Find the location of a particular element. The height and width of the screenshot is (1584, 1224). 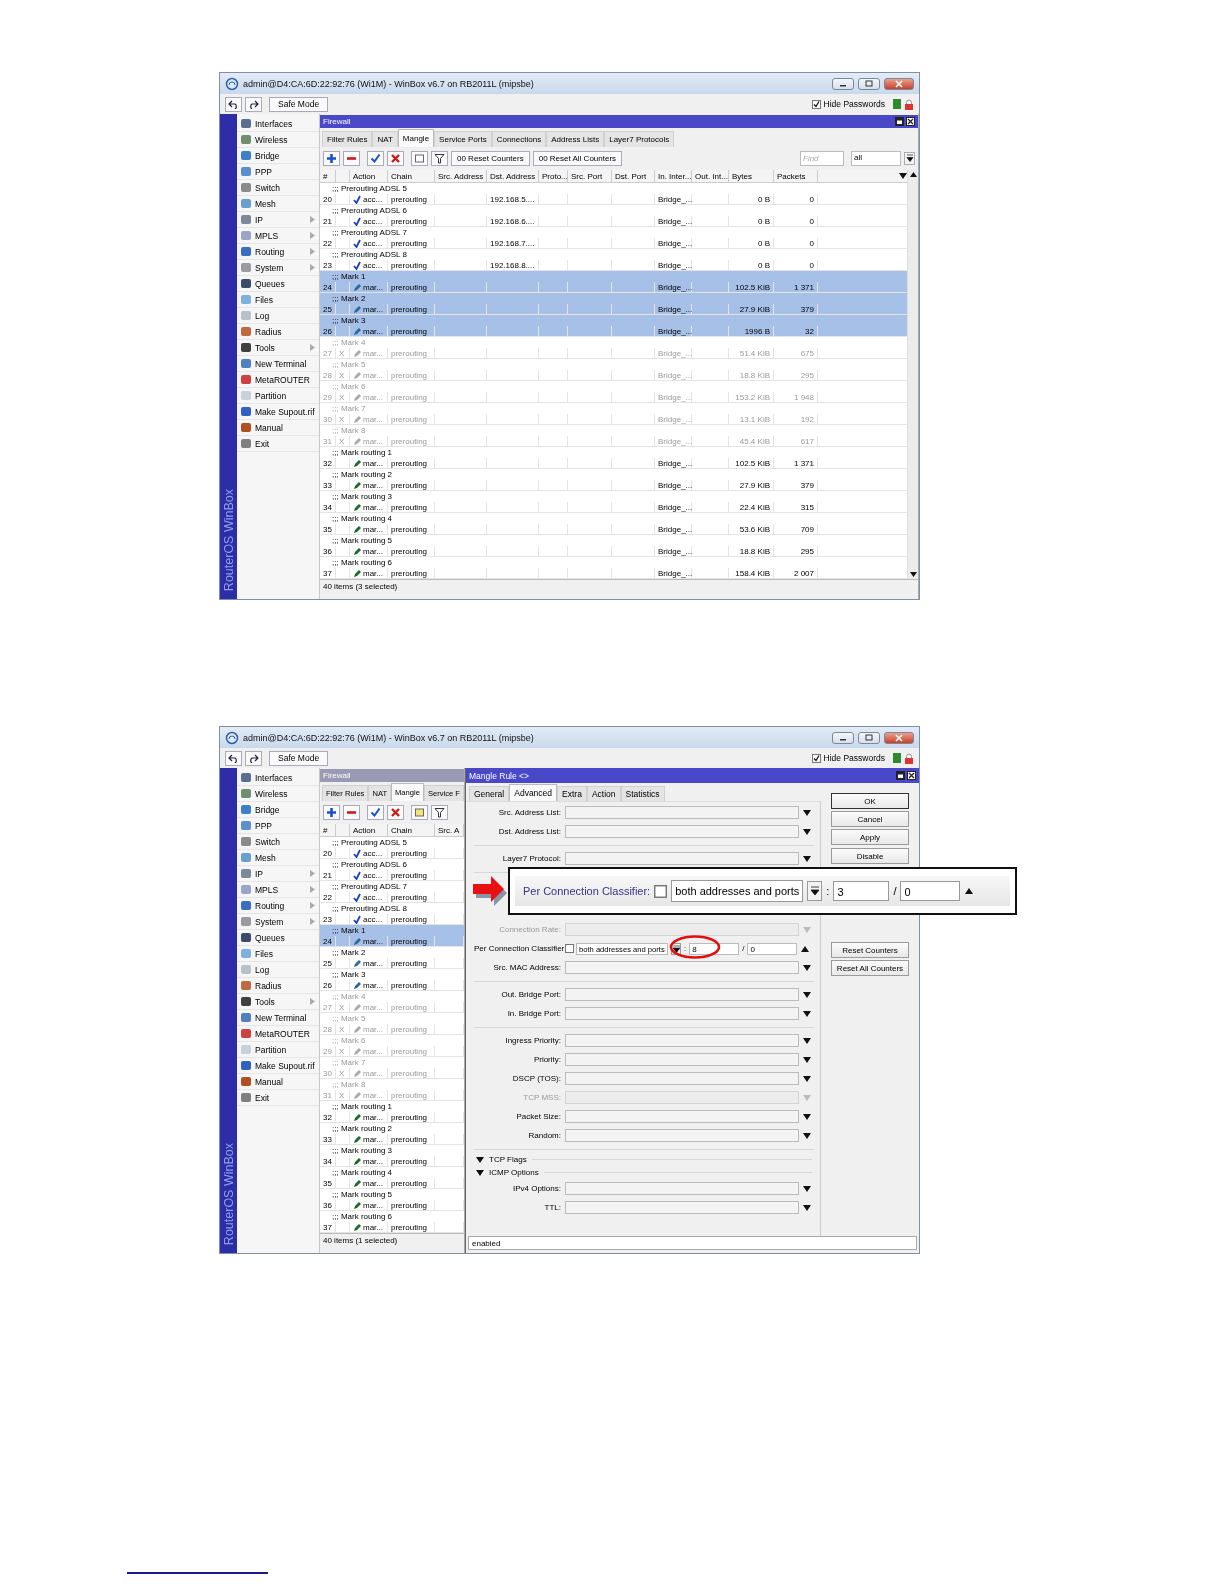

value-field: 8 is located at coordinates (714, 948).